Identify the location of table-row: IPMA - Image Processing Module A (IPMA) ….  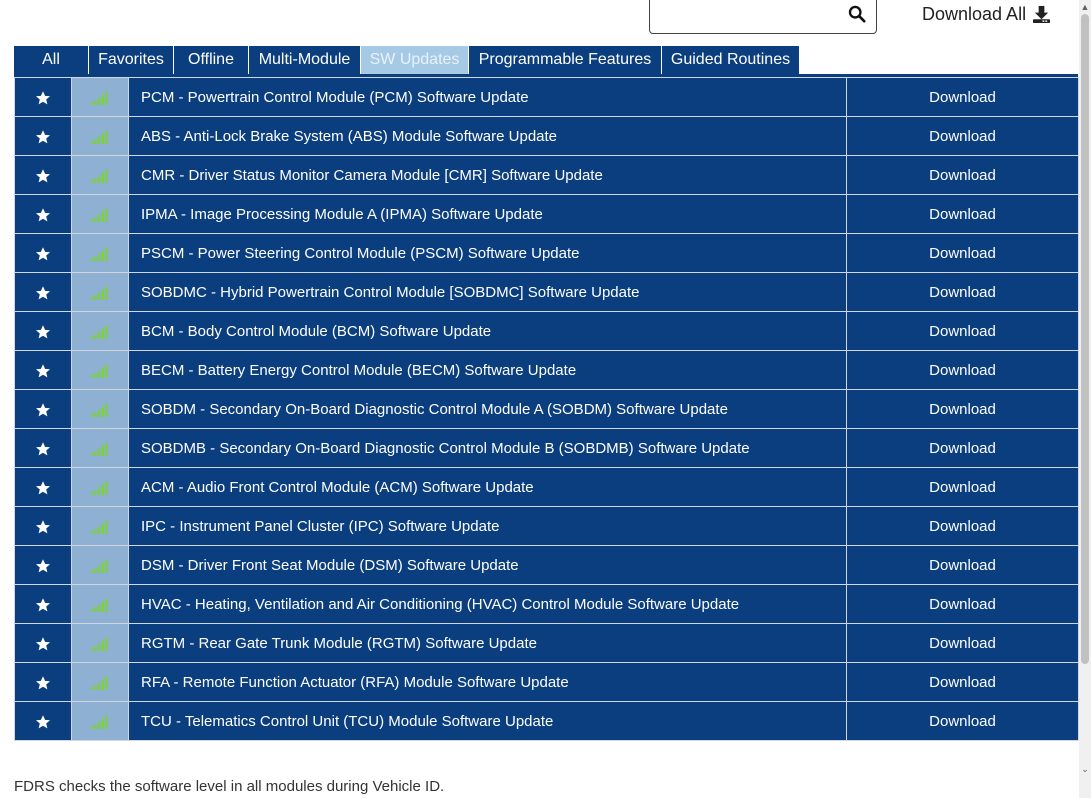
(546, 214).